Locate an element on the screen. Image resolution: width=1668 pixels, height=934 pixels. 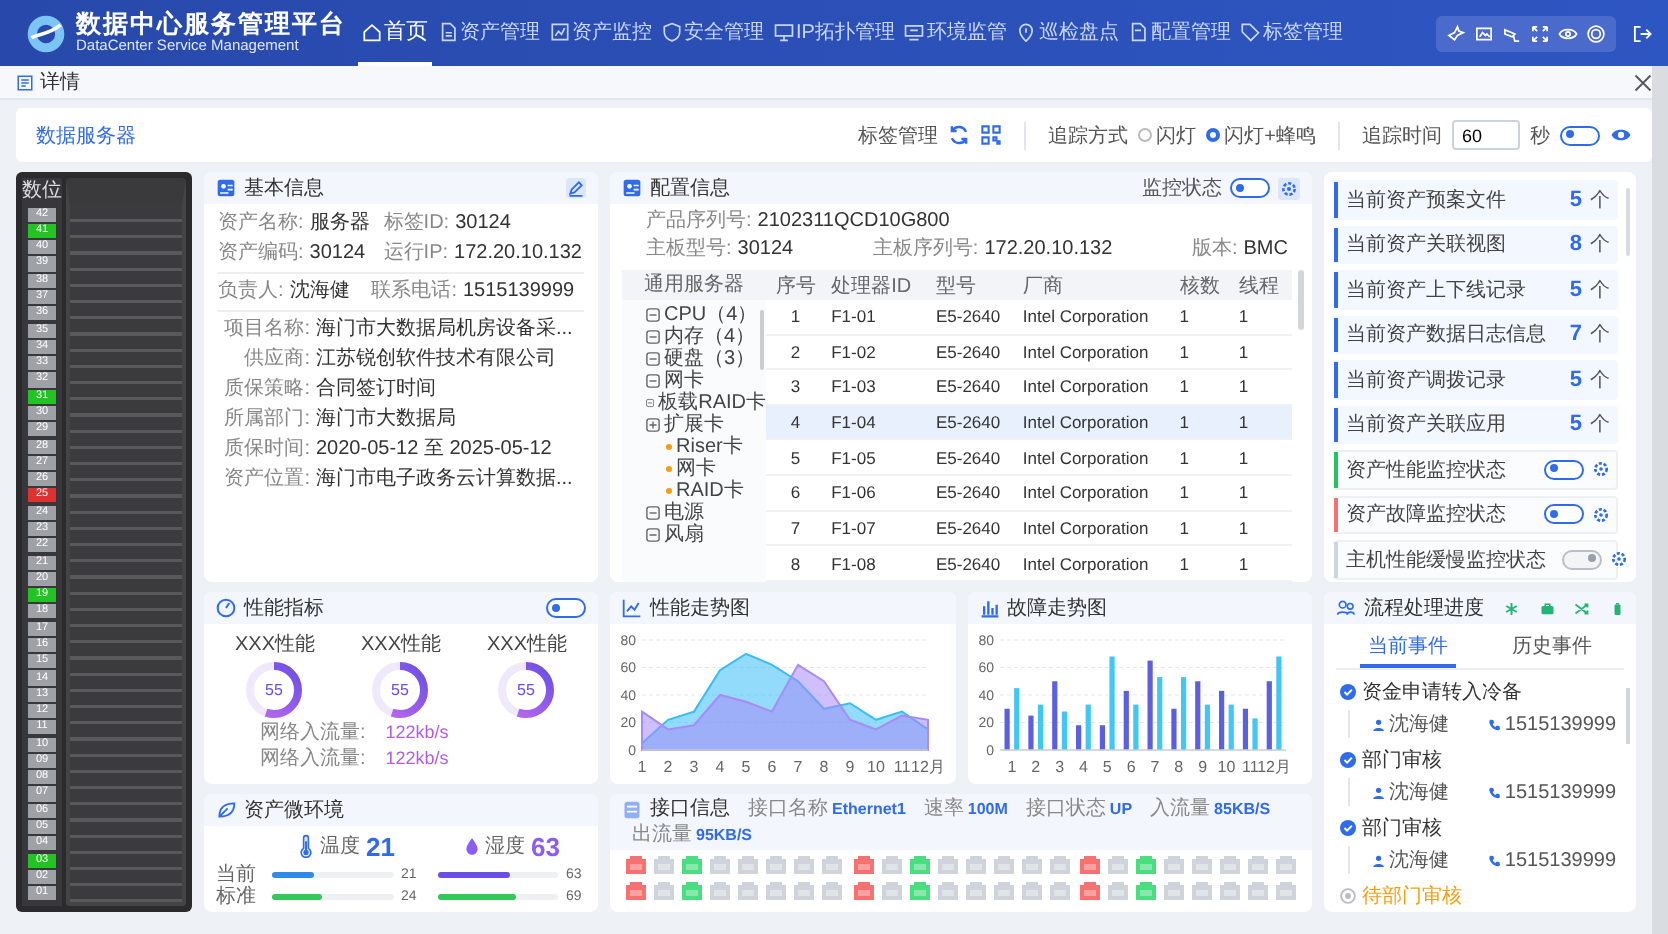
nav-tab: 环境监管 is located at coordinates (955, 33).